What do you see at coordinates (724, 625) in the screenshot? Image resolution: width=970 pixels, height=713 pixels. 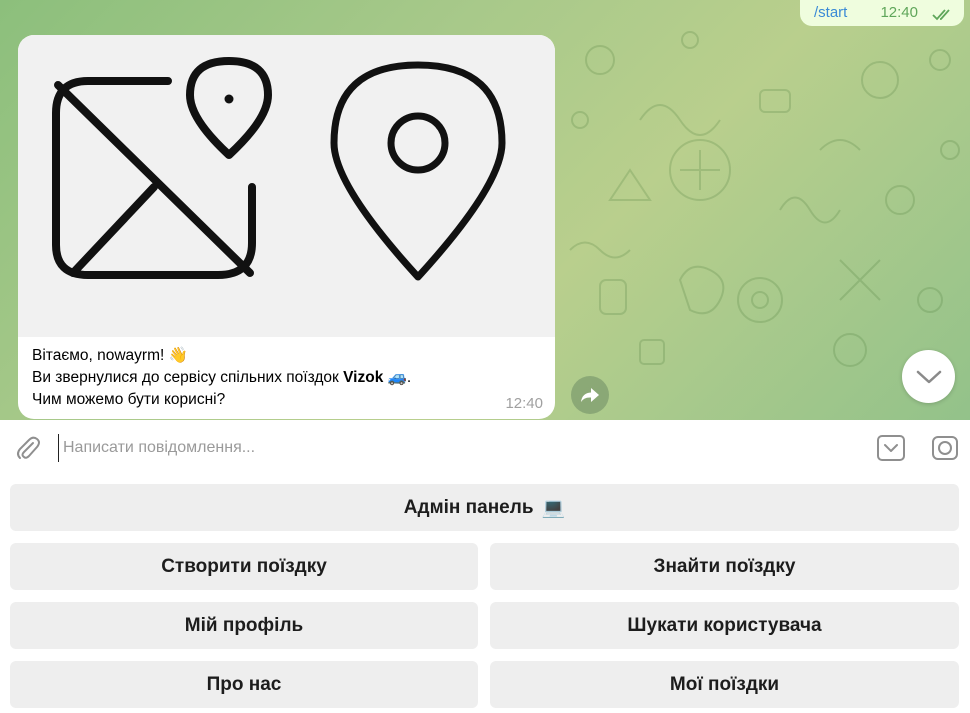 I see `search-user-button: Шукати користувача` at bounding box center [724, 625].